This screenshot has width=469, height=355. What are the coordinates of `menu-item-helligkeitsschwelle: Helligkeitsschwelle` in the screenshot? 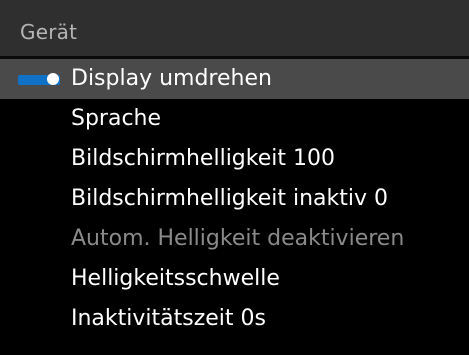 It's located at (234, 279).